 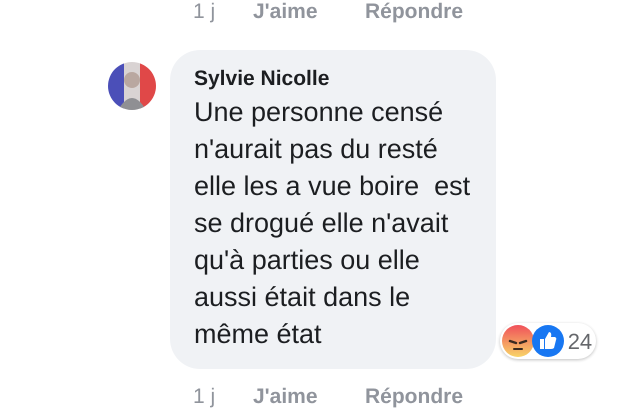 What do you see at coordinates (332, 79) in the screenshot?
I see `author-name: Sylvie Nicolle` at bounding box center [332, 79].